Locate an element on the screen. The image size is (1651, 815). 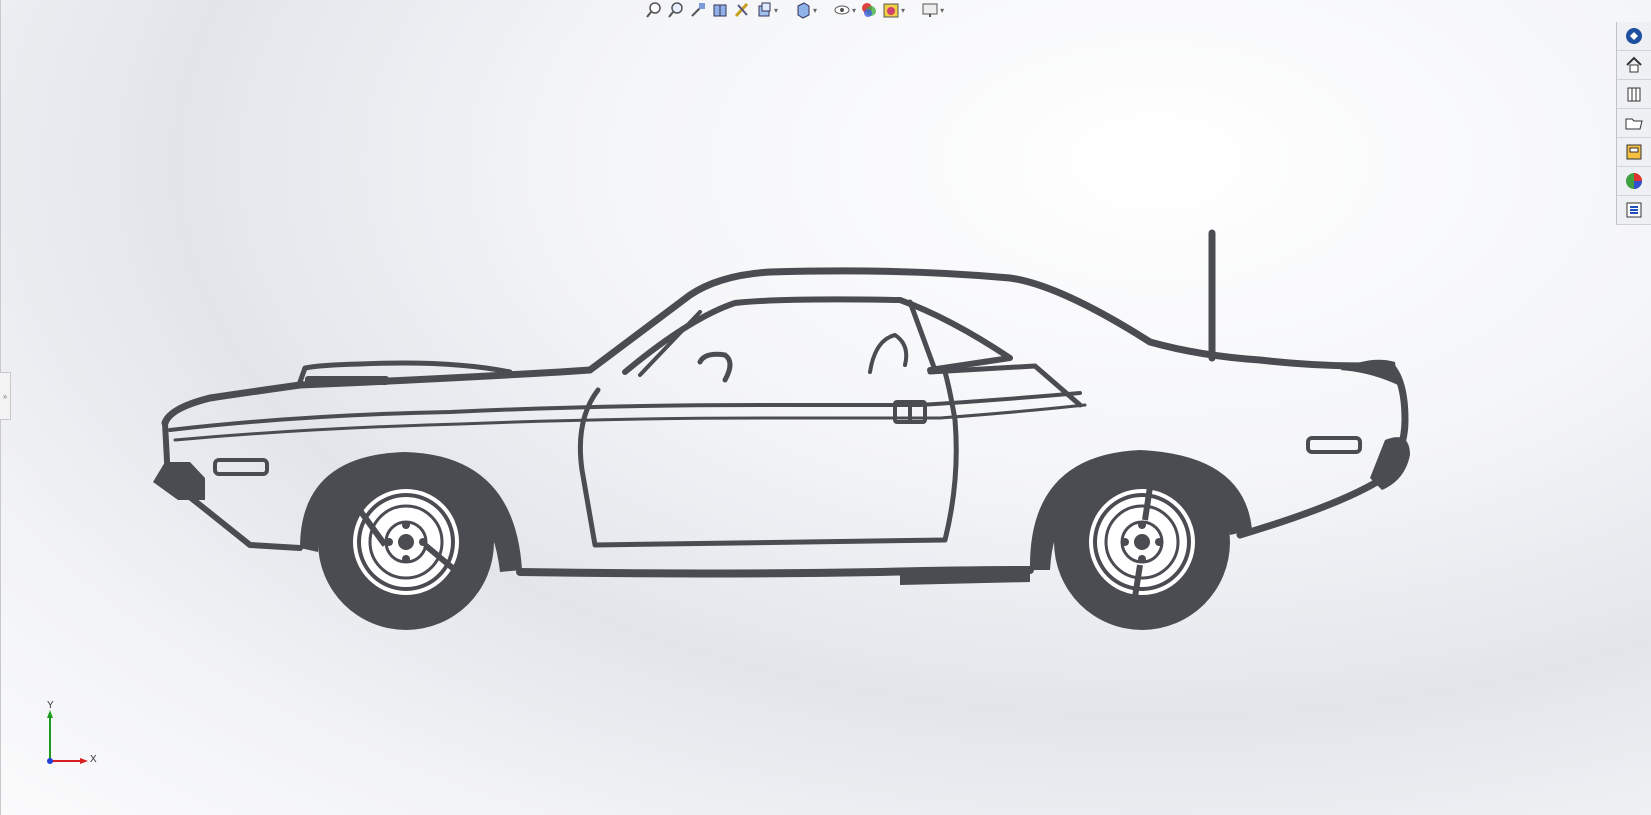
zoom-to-area-icon is located at coordinates (676, 10).